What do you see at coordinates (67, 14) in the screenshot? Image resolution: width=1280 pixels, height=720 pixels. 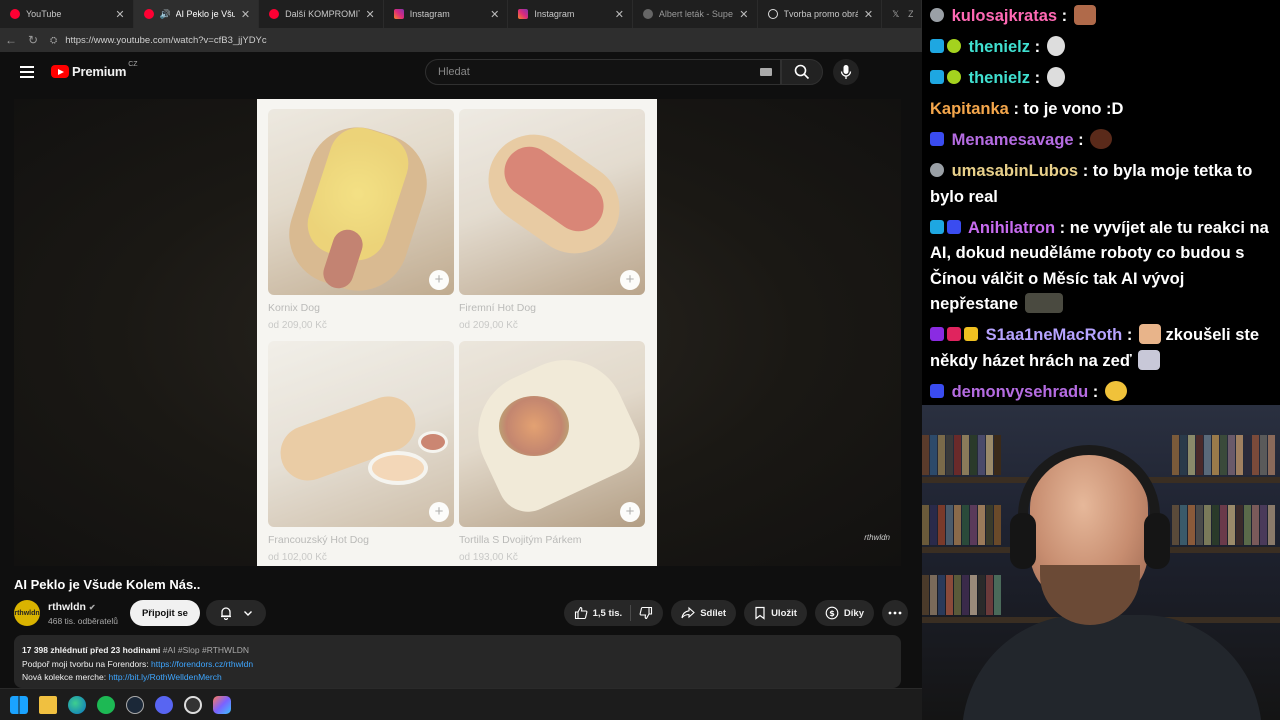 I see `browser-tab: YouTube ✕` at bounding box center [67, 14].